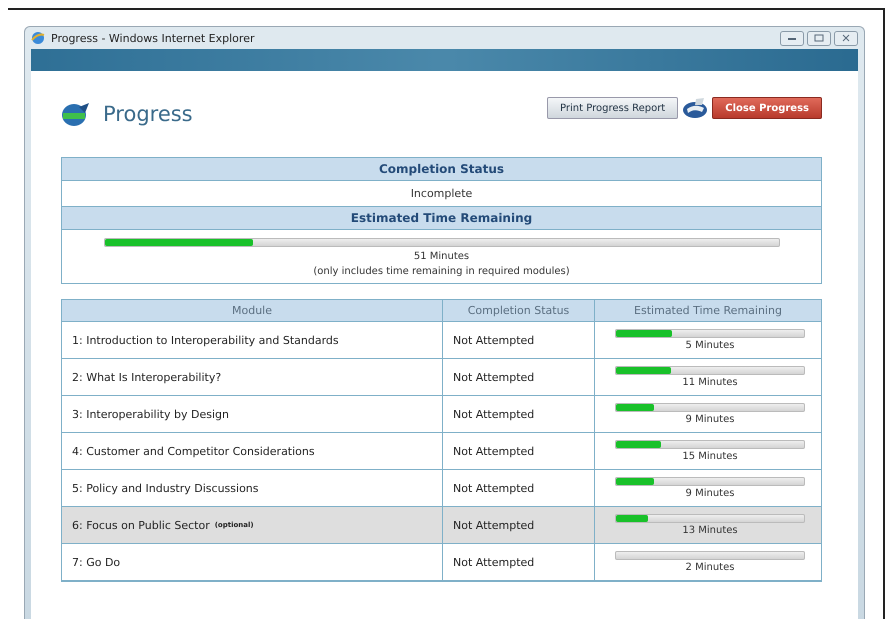 The image size is (893, 619). I want to click on section-heading: Estimated Time Remaining, so click(441, 218).